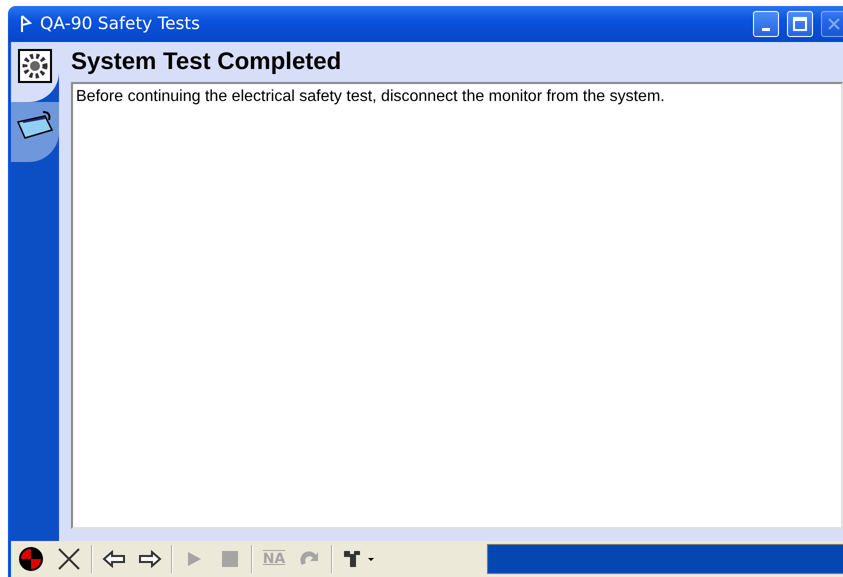 The height and width of the screenshot is (577, 843). Describe the element at coordinates (230, 559) in the screenshot. I see `stop-icon` at that location.